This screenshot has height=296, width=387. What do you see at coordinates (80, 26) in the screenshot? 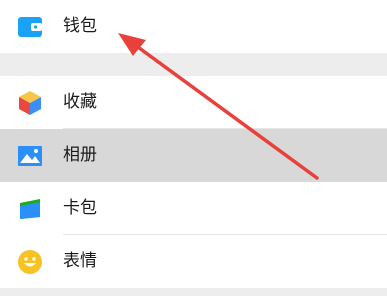
I see `menu-item-label: 钱包` at bounding box center [80, 26].